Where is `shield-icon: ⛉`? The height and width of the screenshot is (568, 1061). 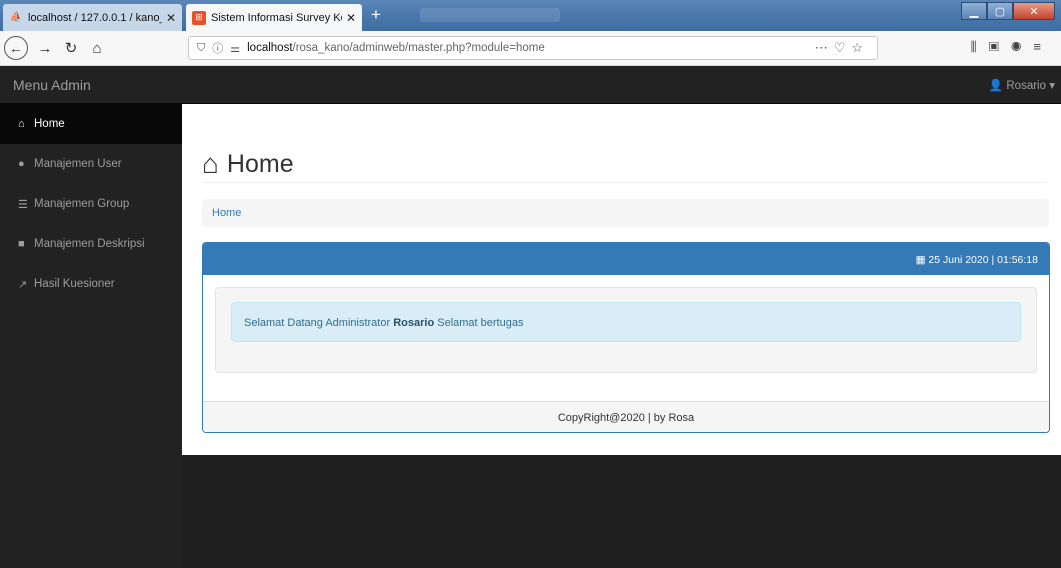 shield-icon: ⛉ is located at coordinates (201, 47).